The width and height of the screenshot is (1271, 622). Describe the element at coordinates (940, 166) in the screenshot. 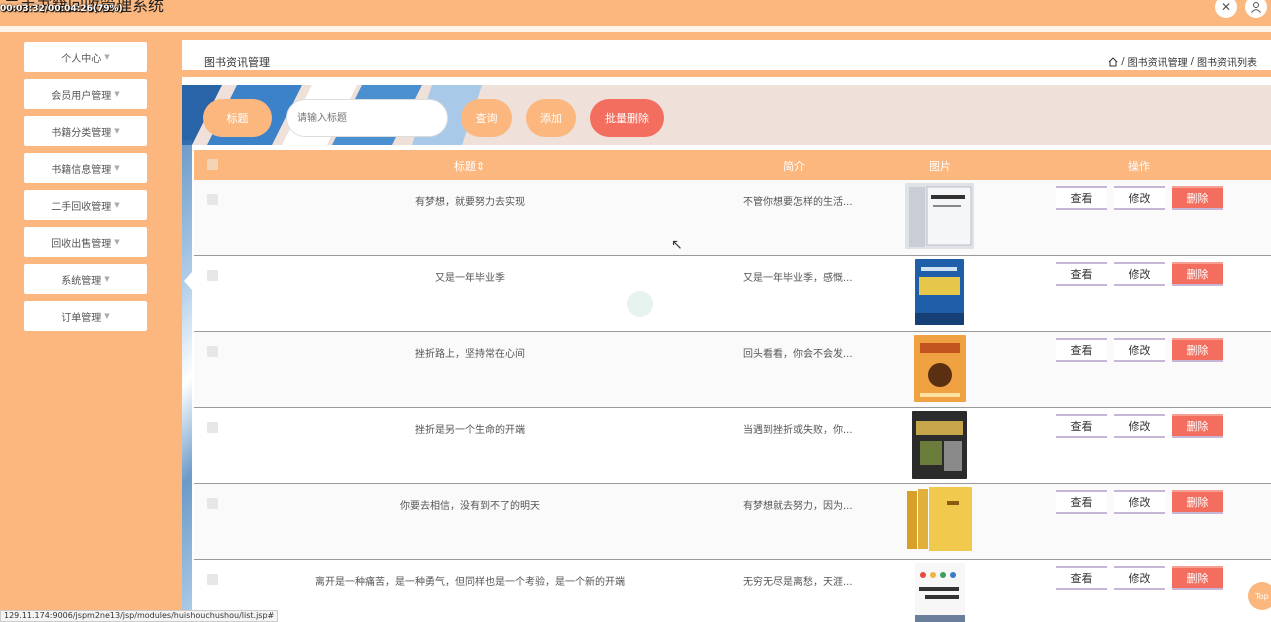

I see `column-header-image: 图片` at that location.